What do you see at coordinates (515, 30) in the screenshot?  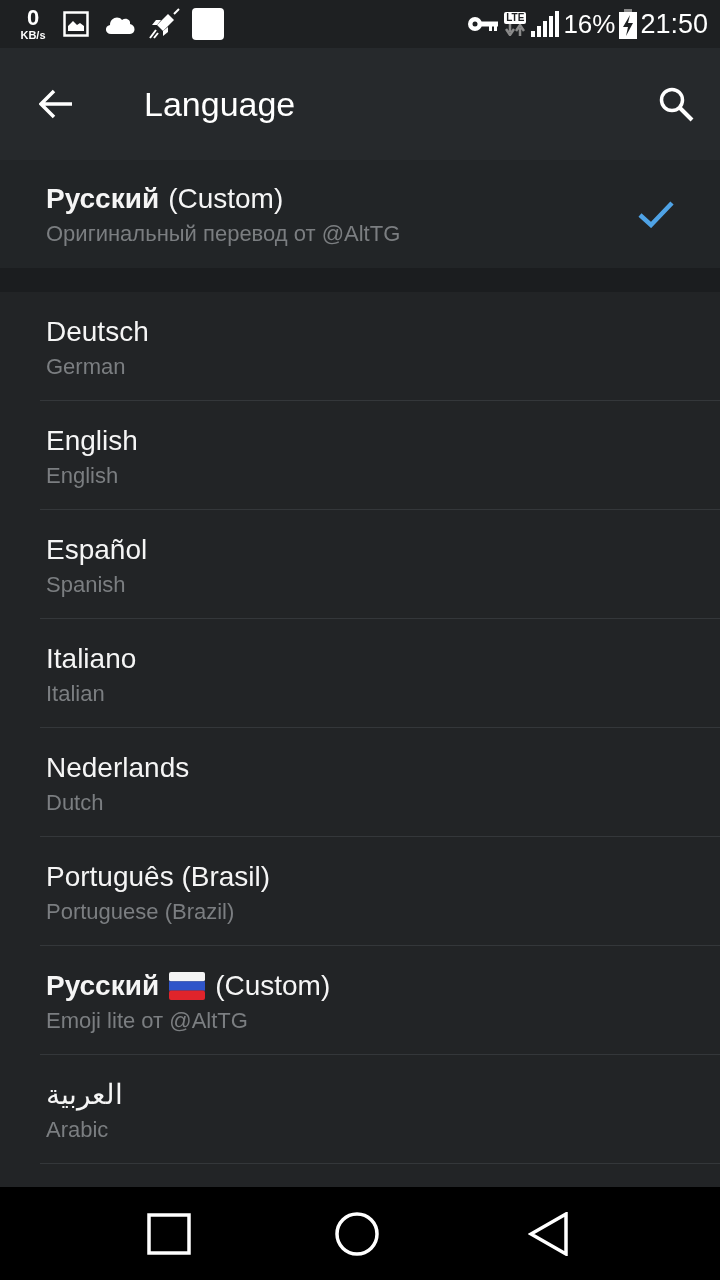 I see `data-arrows-icon` at bounding box center [515, 30].